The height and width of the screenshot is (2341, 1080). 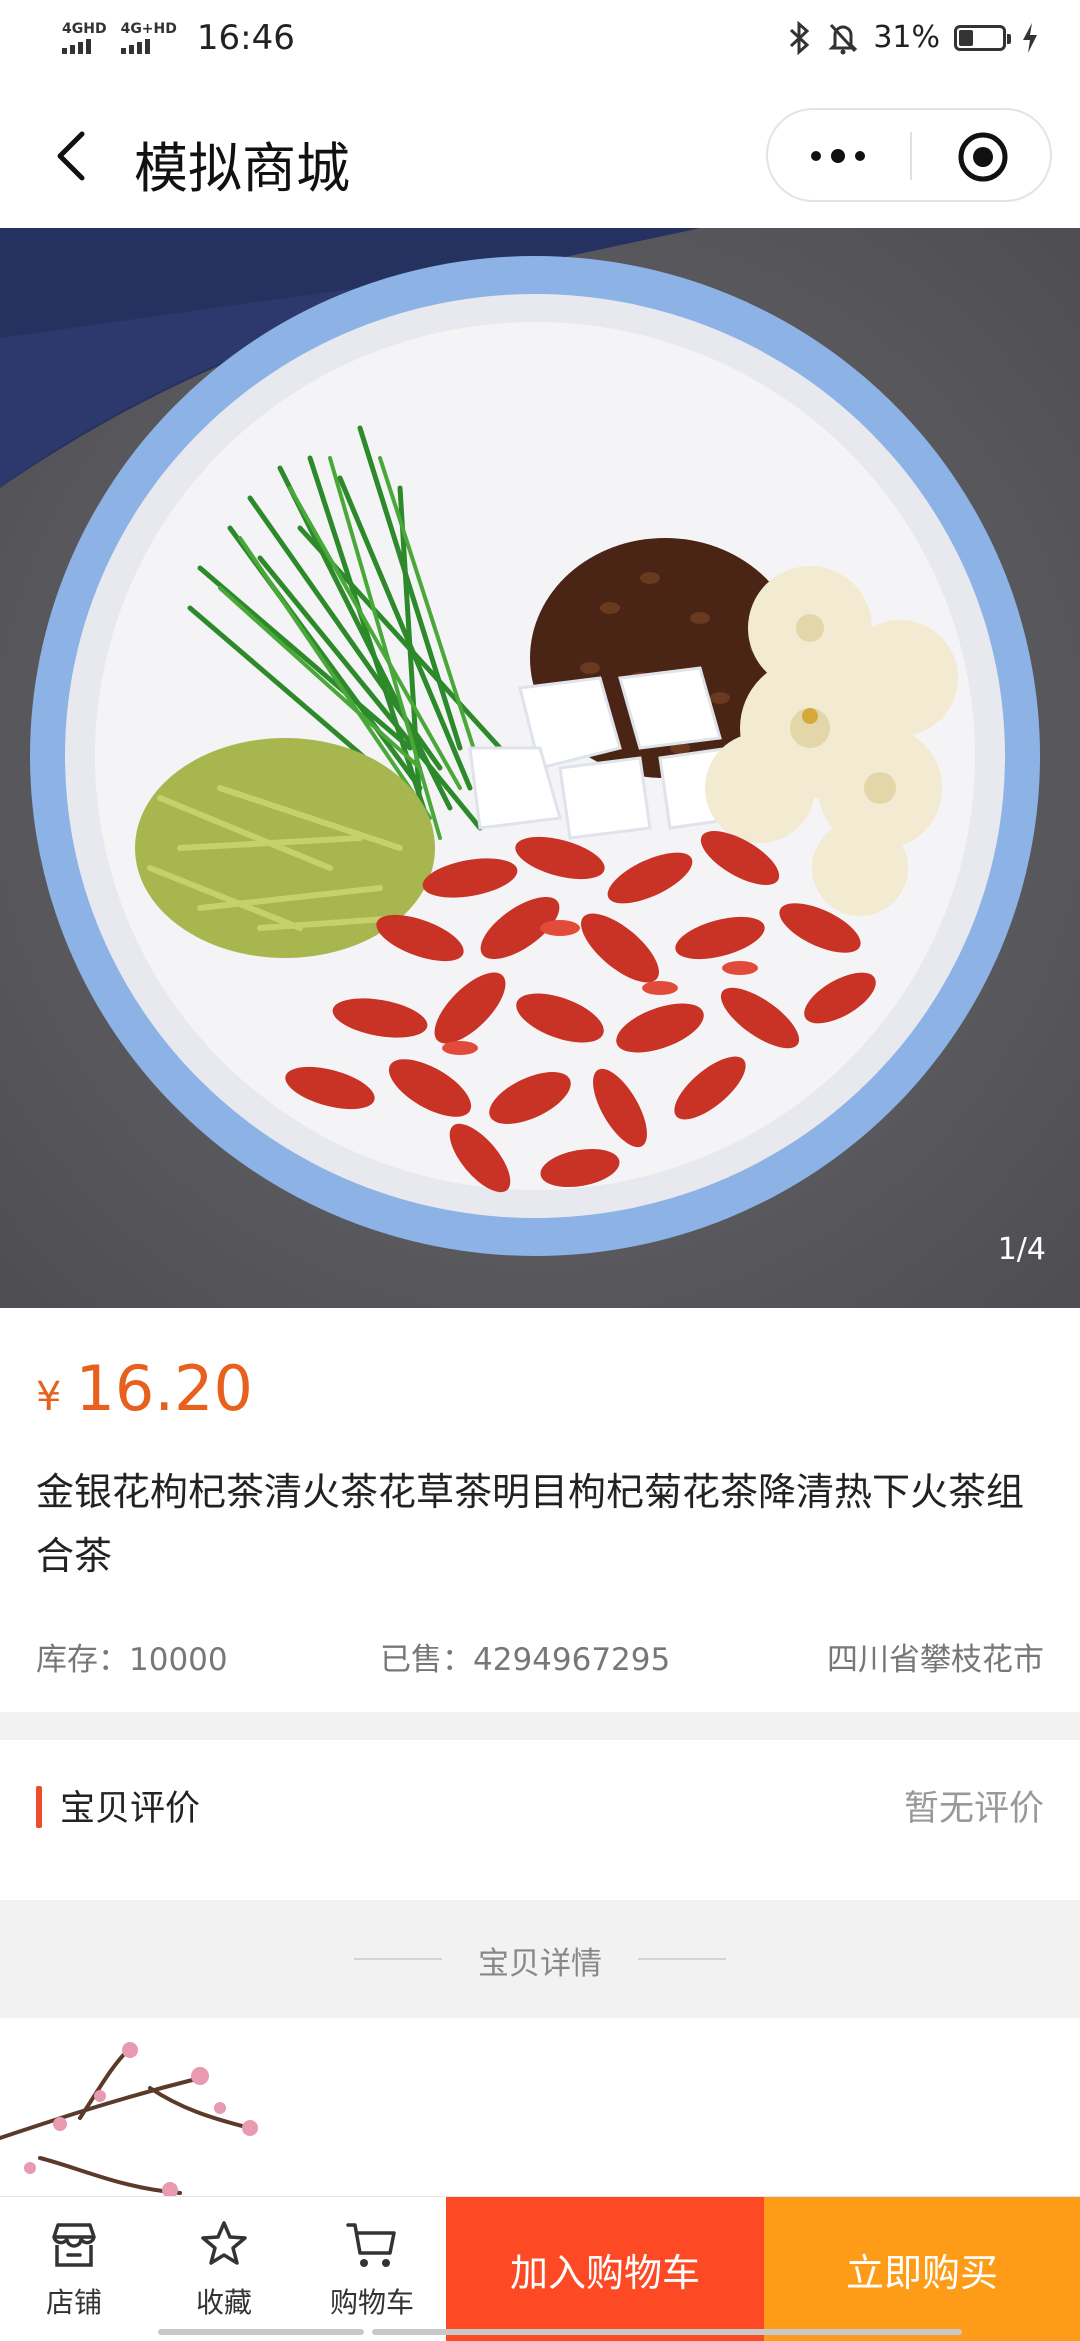 I want to click on add-to-cart-button: 加入购物车, so click(x=605, y=2269).